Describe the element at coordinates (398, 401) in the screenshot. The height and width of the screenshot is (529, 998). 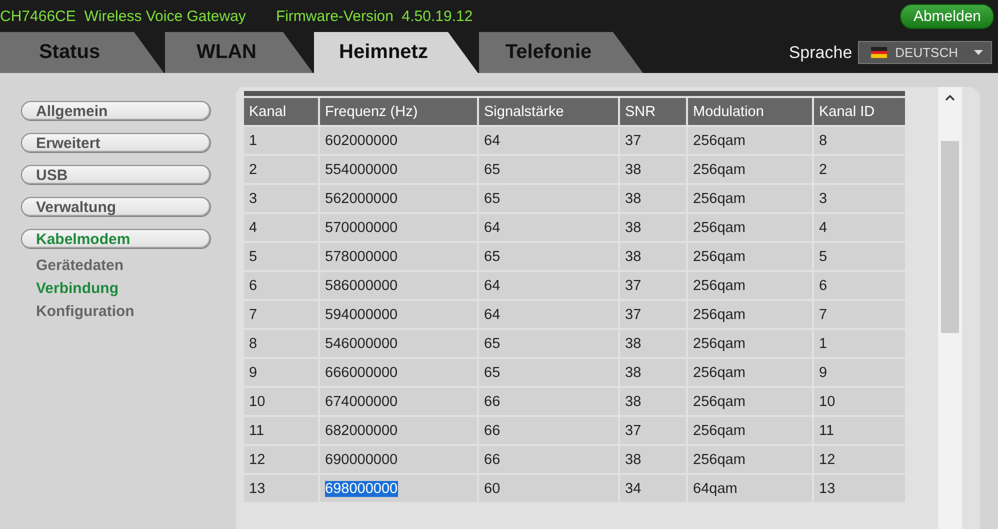
I see `table-cell: 674000000` at that location.